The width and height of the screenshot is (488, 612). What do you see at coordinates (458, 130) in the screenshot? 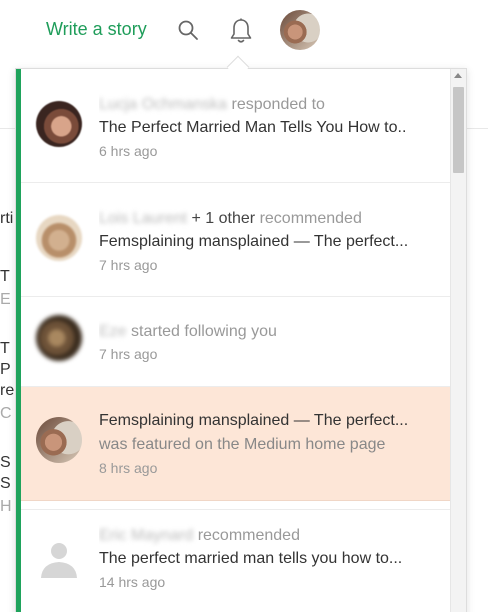
I see `scrollbar-thumb` at bounding box center [458, 130].